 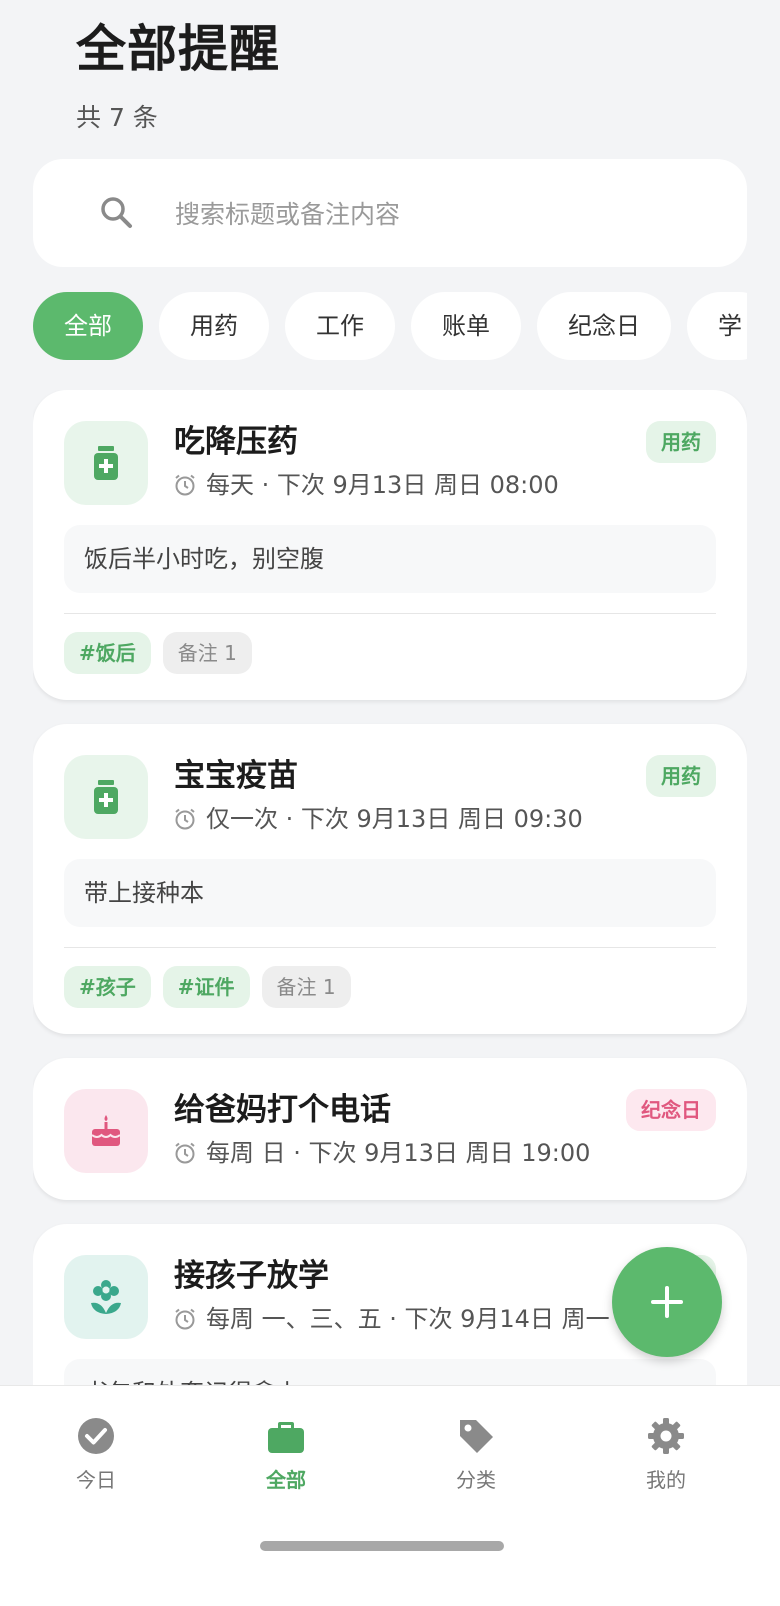 I want to click on category-badge: 纪念日, so click(x=671, y=1110).